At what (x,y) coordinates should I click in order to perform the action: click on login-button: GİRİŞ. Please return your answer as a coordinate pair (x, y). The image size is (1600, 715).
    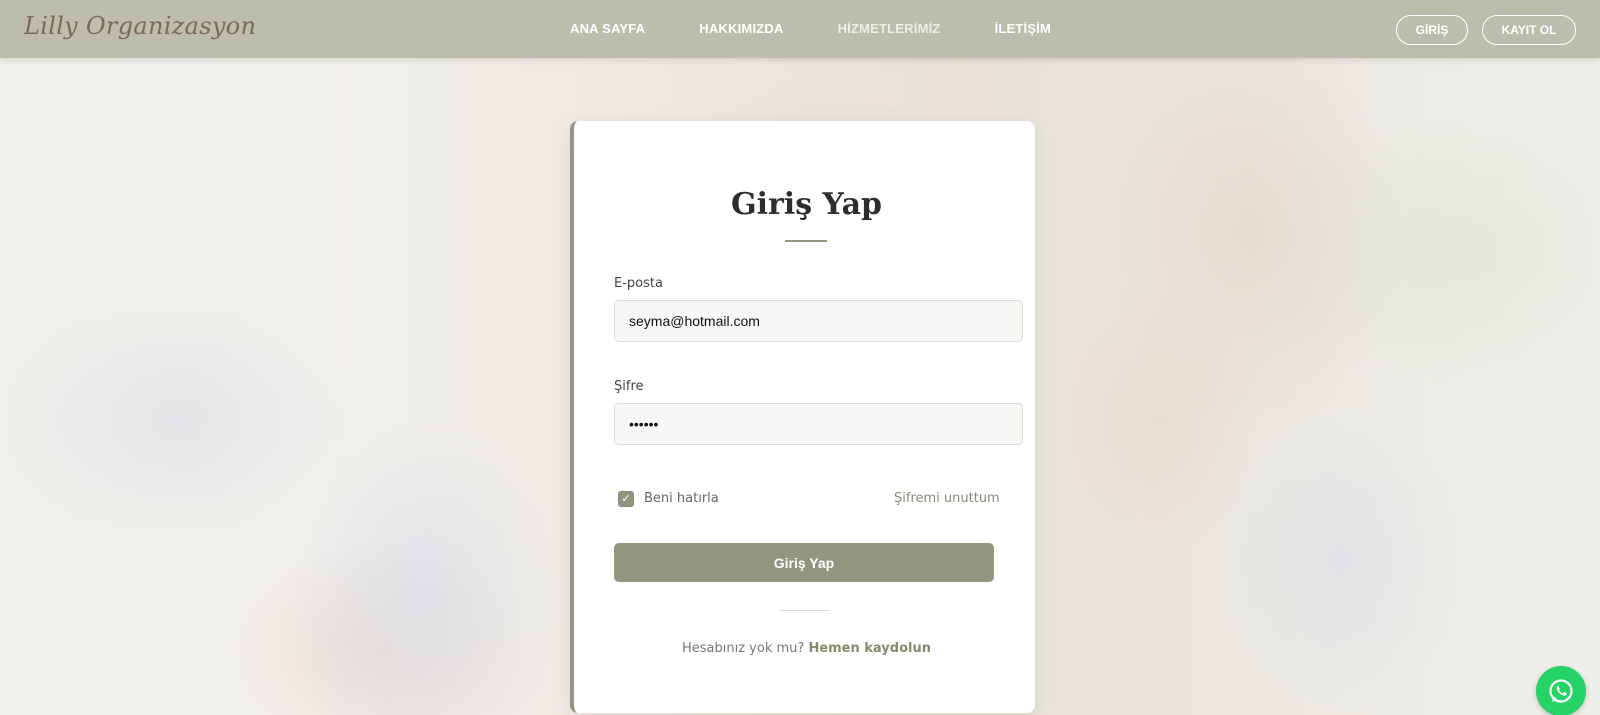
    Looking at the image, I should click on (1432, 30).